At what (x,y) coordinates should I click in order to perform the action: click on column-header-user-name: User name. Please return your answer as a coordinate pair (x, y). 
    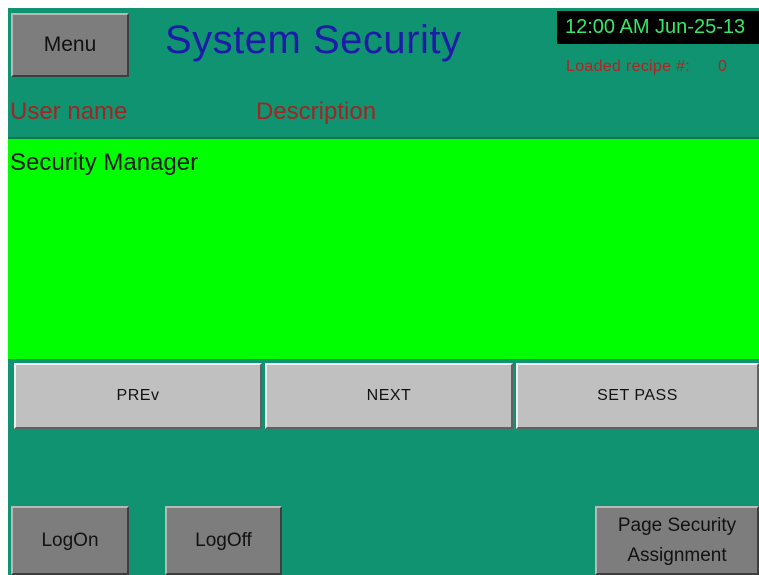
    Looking at the image, I should click on (69, 111).